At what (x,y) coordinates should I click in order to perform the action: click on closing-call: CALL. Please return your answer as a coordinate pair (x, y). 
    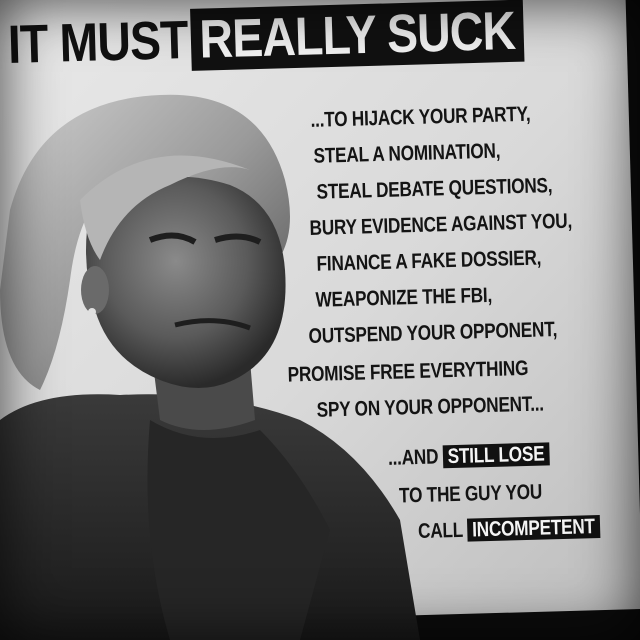
    Looking at the image, I should click on (440, 531).